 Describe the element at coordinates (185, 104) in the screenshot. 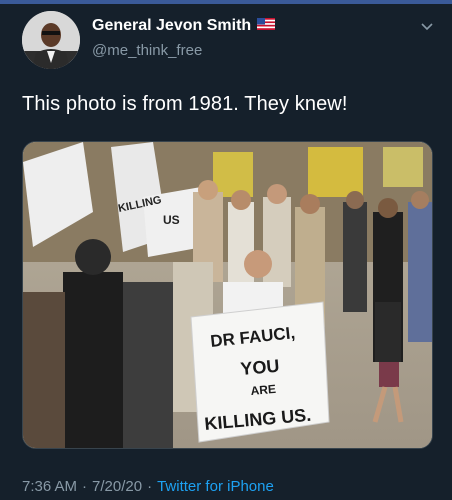

I see `tweet-text: This photo is from 1981. They knew!` at that location.